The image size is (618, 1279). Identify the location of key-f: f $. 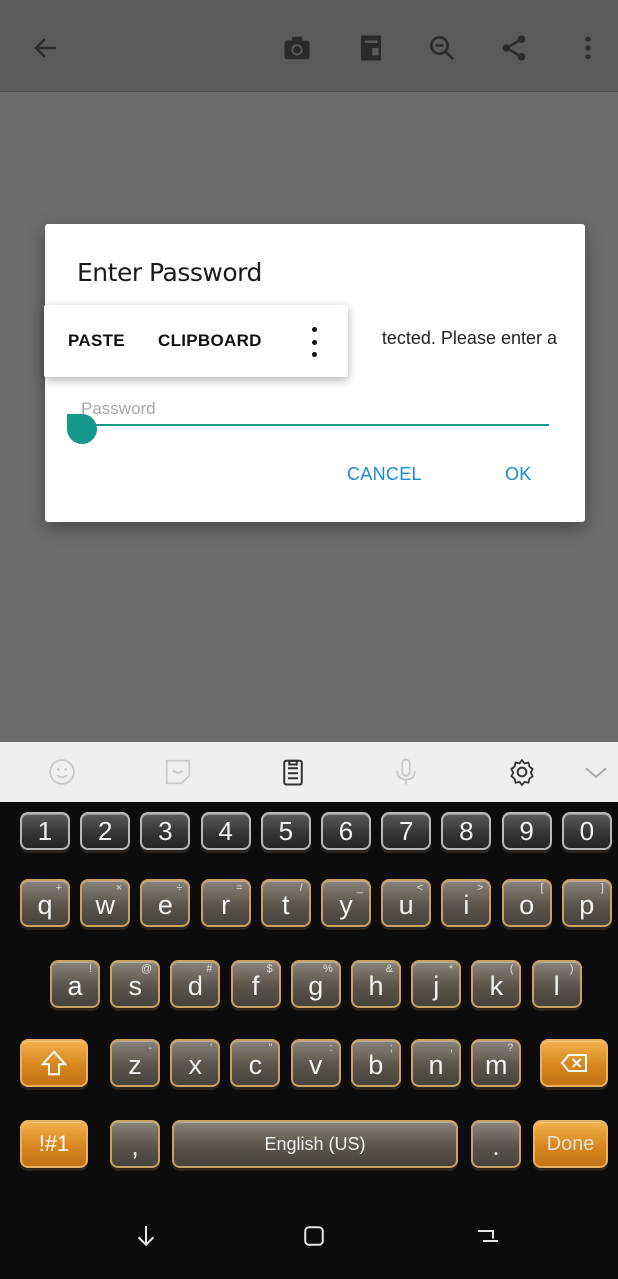
(255, 984).